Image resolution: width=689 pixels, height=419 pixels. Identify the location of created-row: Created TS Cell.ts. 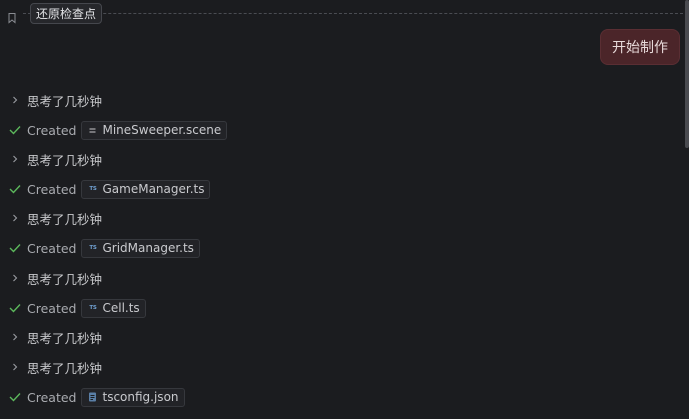
(77, 308).